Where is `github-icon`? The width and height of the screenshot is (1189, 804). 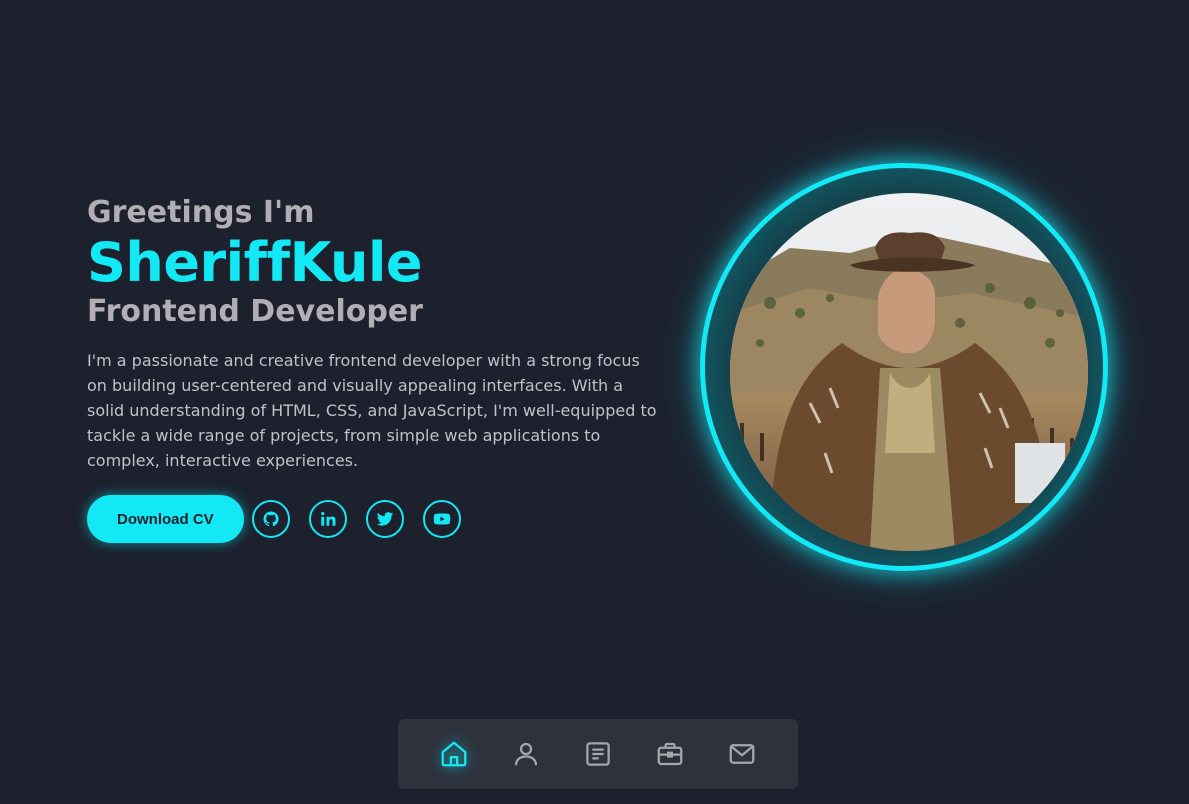
github-icon is located at coordinates (271, 519).